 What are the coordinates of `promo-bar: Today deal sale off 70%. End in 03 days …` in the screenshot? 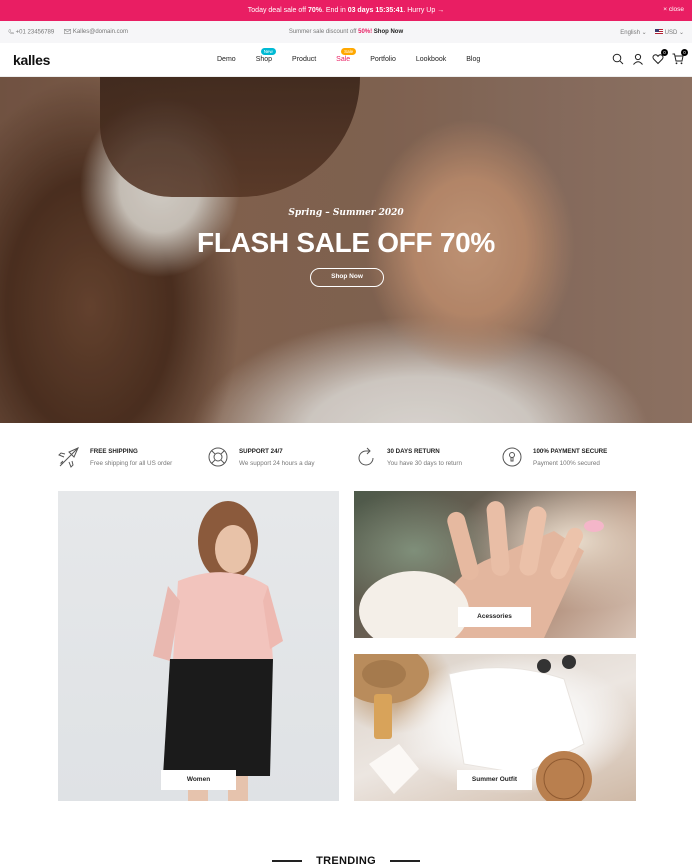 It's located at (346, 10).